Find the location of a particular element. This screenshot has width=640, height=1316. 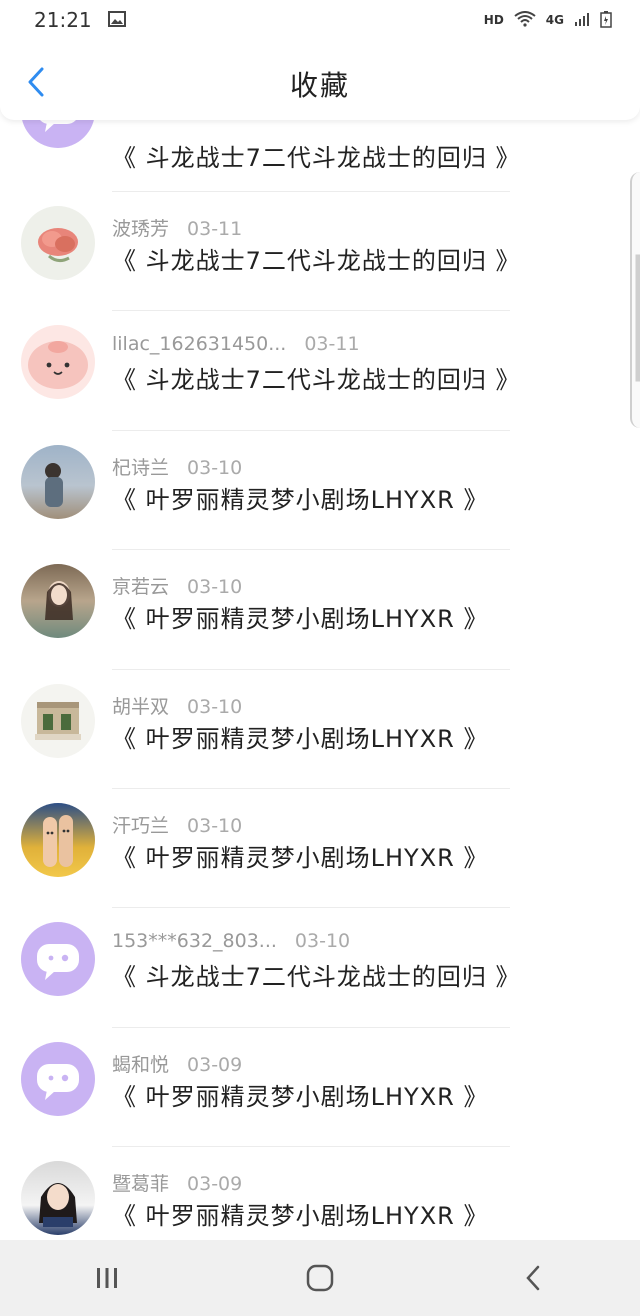

back-icon is located at coordinates (533, 1278).